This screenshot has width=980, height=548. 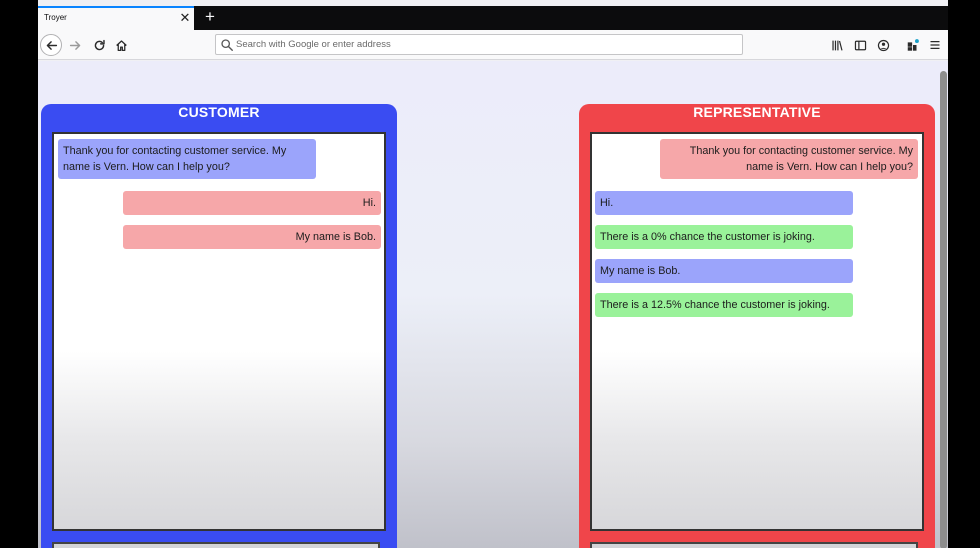 What do you see at coordinates (227, 45) in the screenshot?
I see `search-icon` at bounding box center [227, 45].